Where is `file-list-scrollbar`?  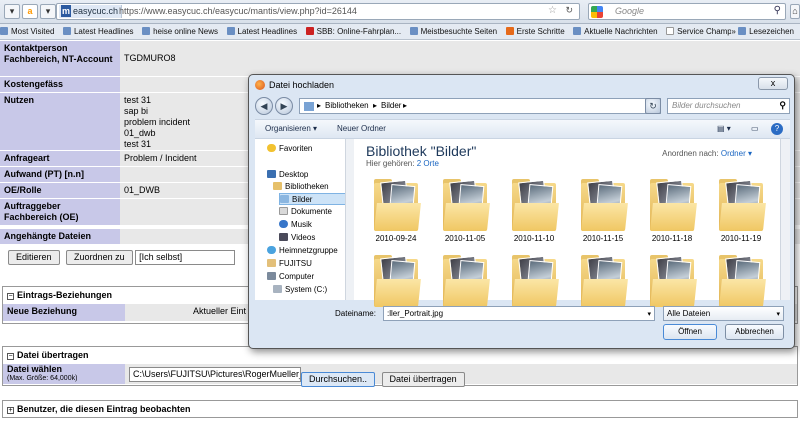
file-list-scrollbar is located at coordinates (785, 219).